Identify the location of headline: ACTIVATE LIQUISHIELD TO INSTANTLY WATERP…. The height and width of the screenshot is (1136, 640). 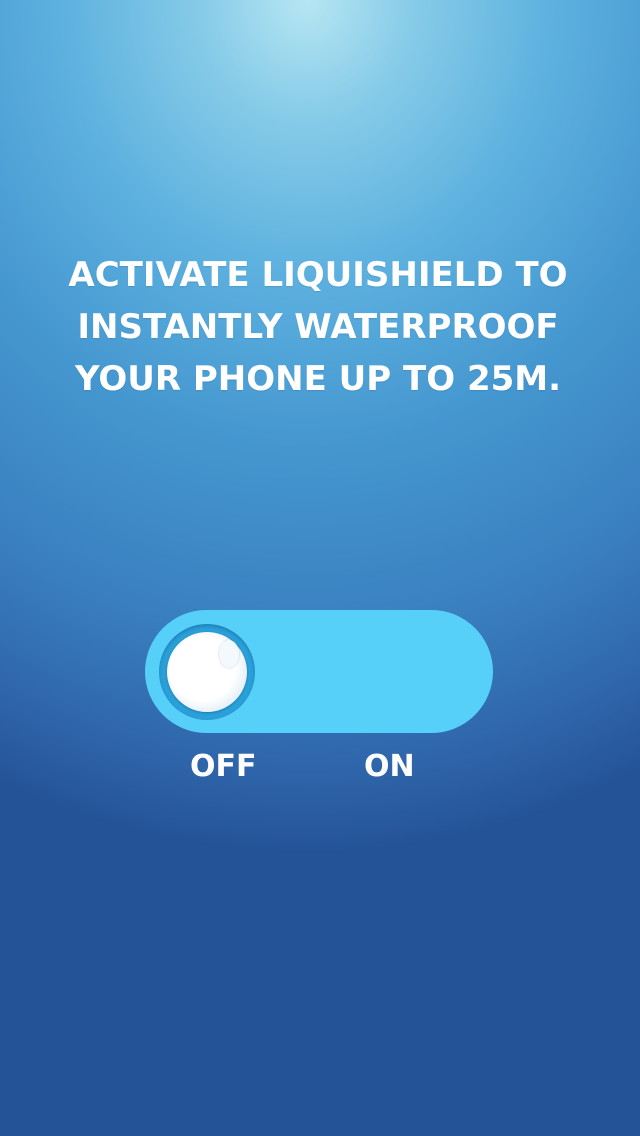
(318, 327).